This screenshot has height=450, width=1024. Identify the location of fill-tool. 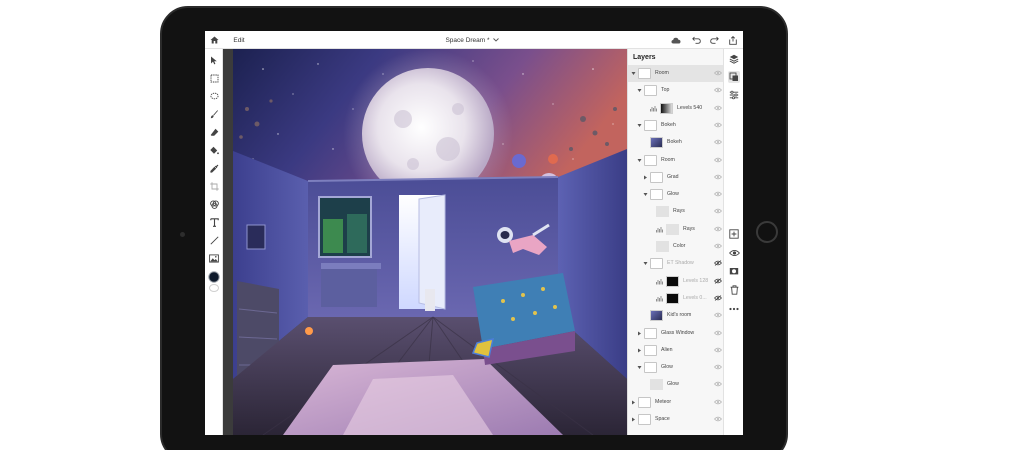
(214, 150).